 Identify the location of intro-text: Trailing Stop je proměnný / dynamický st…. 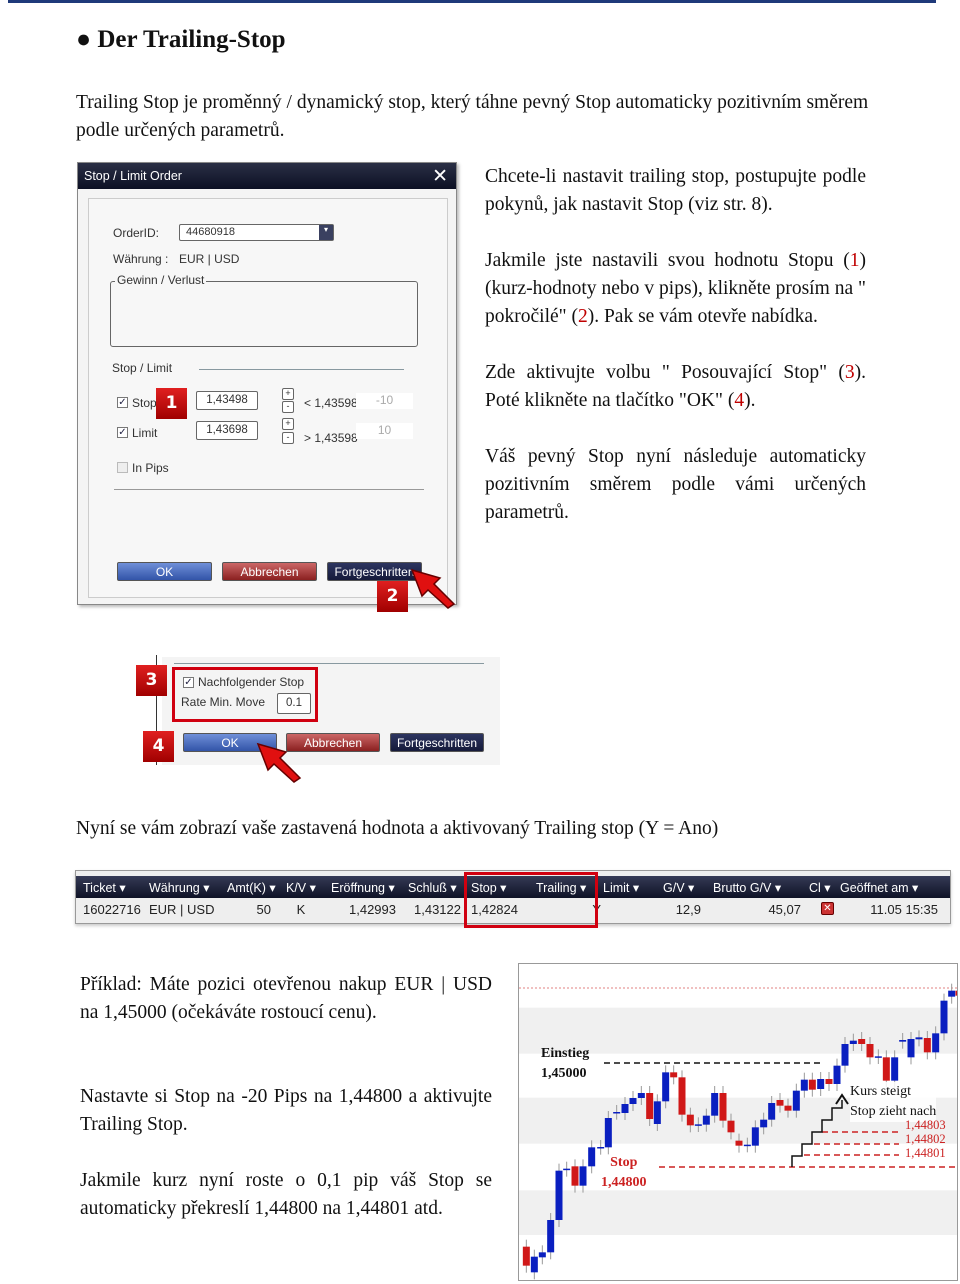
(472, 116).